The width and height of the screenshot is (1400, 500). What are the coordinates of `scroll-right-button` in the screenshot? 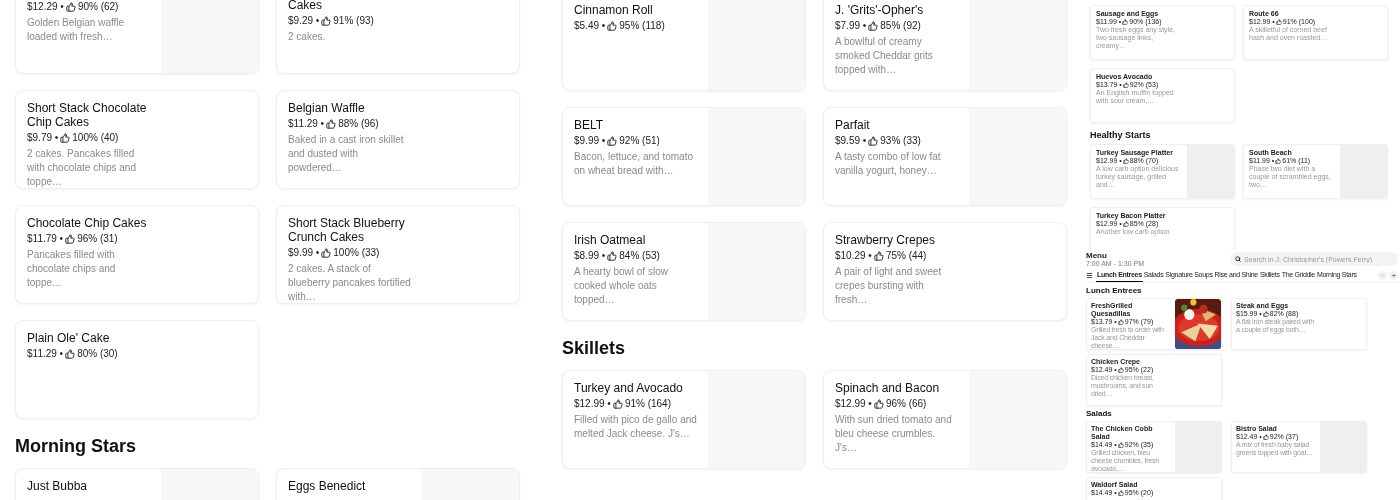 It's located at (1393, 275).